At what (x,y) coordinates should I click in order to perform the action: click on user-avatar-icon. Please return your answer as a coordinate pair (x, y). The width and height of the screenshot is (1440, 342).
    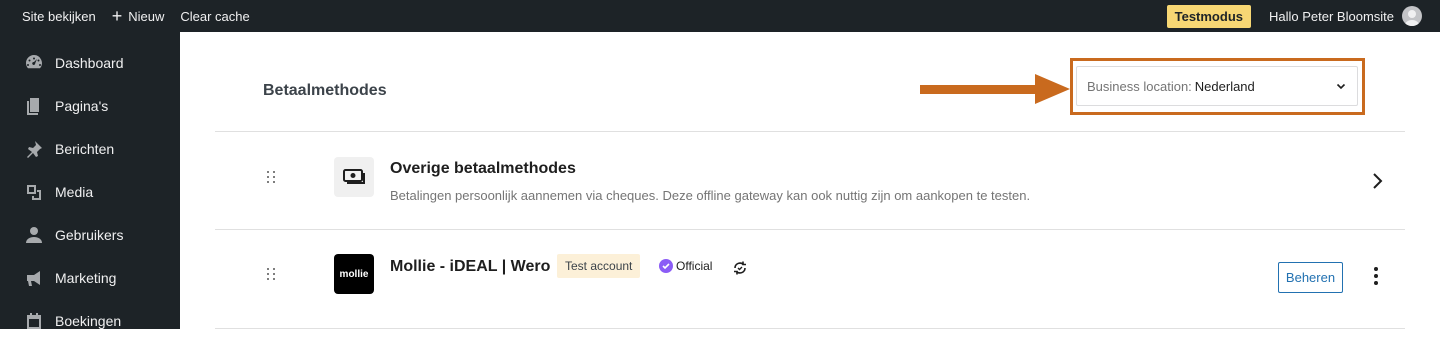
    Looking at the image, I should click on (1412, 18).